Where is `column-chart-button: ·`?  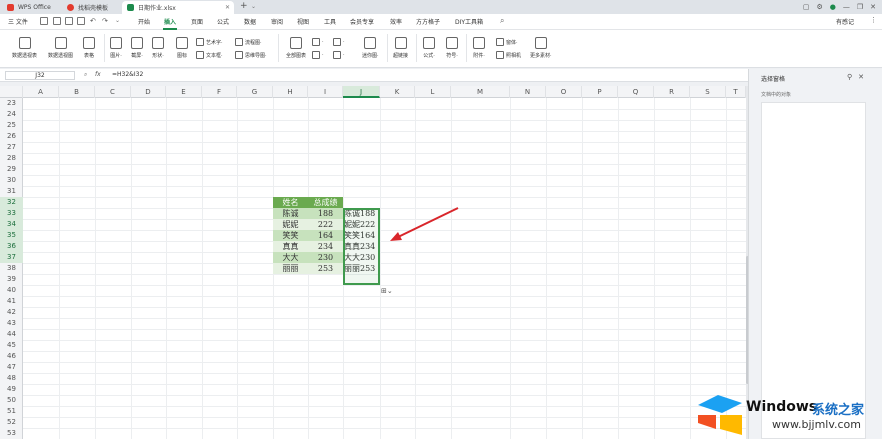 column-chart-button: · is located at coordinates (318, 42).